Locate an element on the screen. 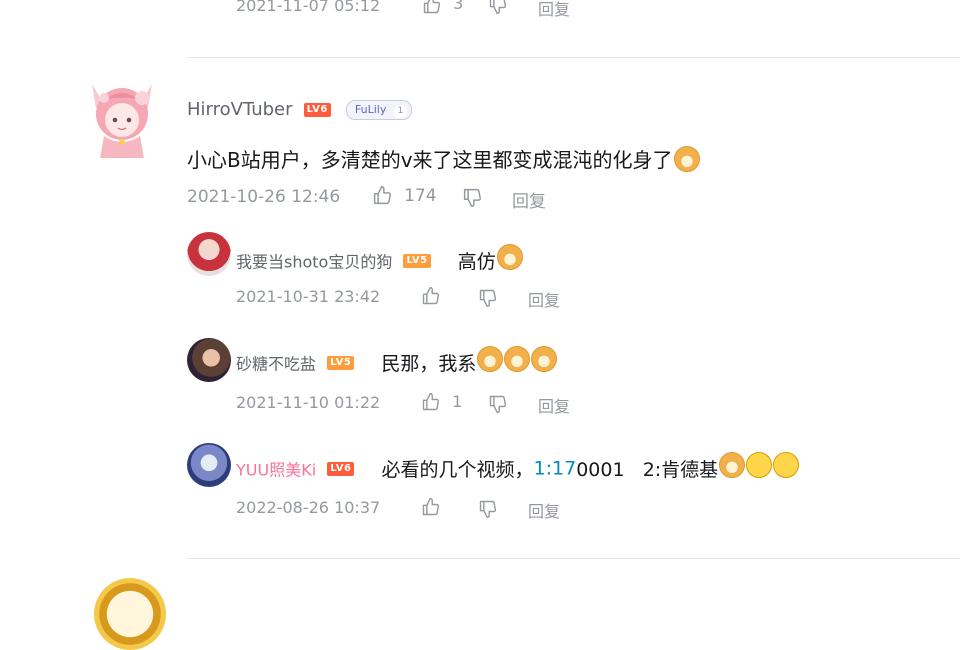 The width and height of the screenshot is (960, 650). comment-time: 2021-10-31 23:42 is located at coordinates (308, 296).